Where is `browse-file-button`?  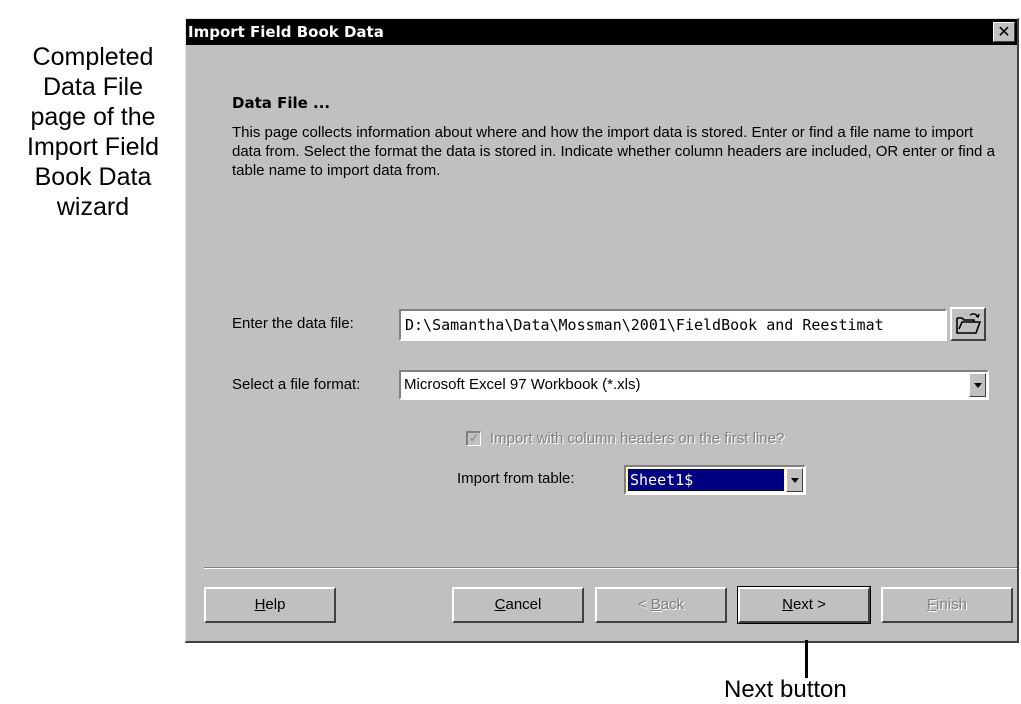
browse-file-button is located at coordinates (968, 324).